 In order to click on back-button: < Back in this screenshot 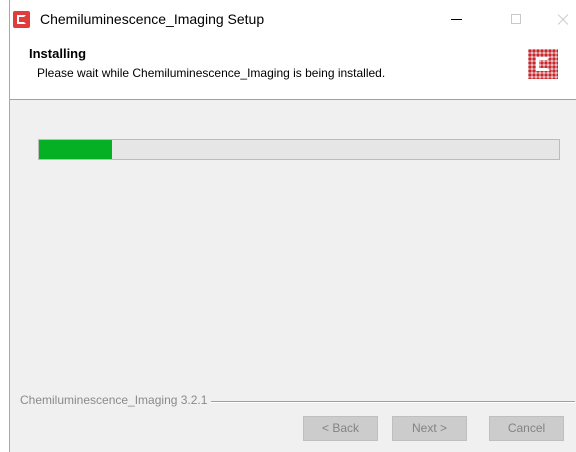, I will do `click(340, 428)`.